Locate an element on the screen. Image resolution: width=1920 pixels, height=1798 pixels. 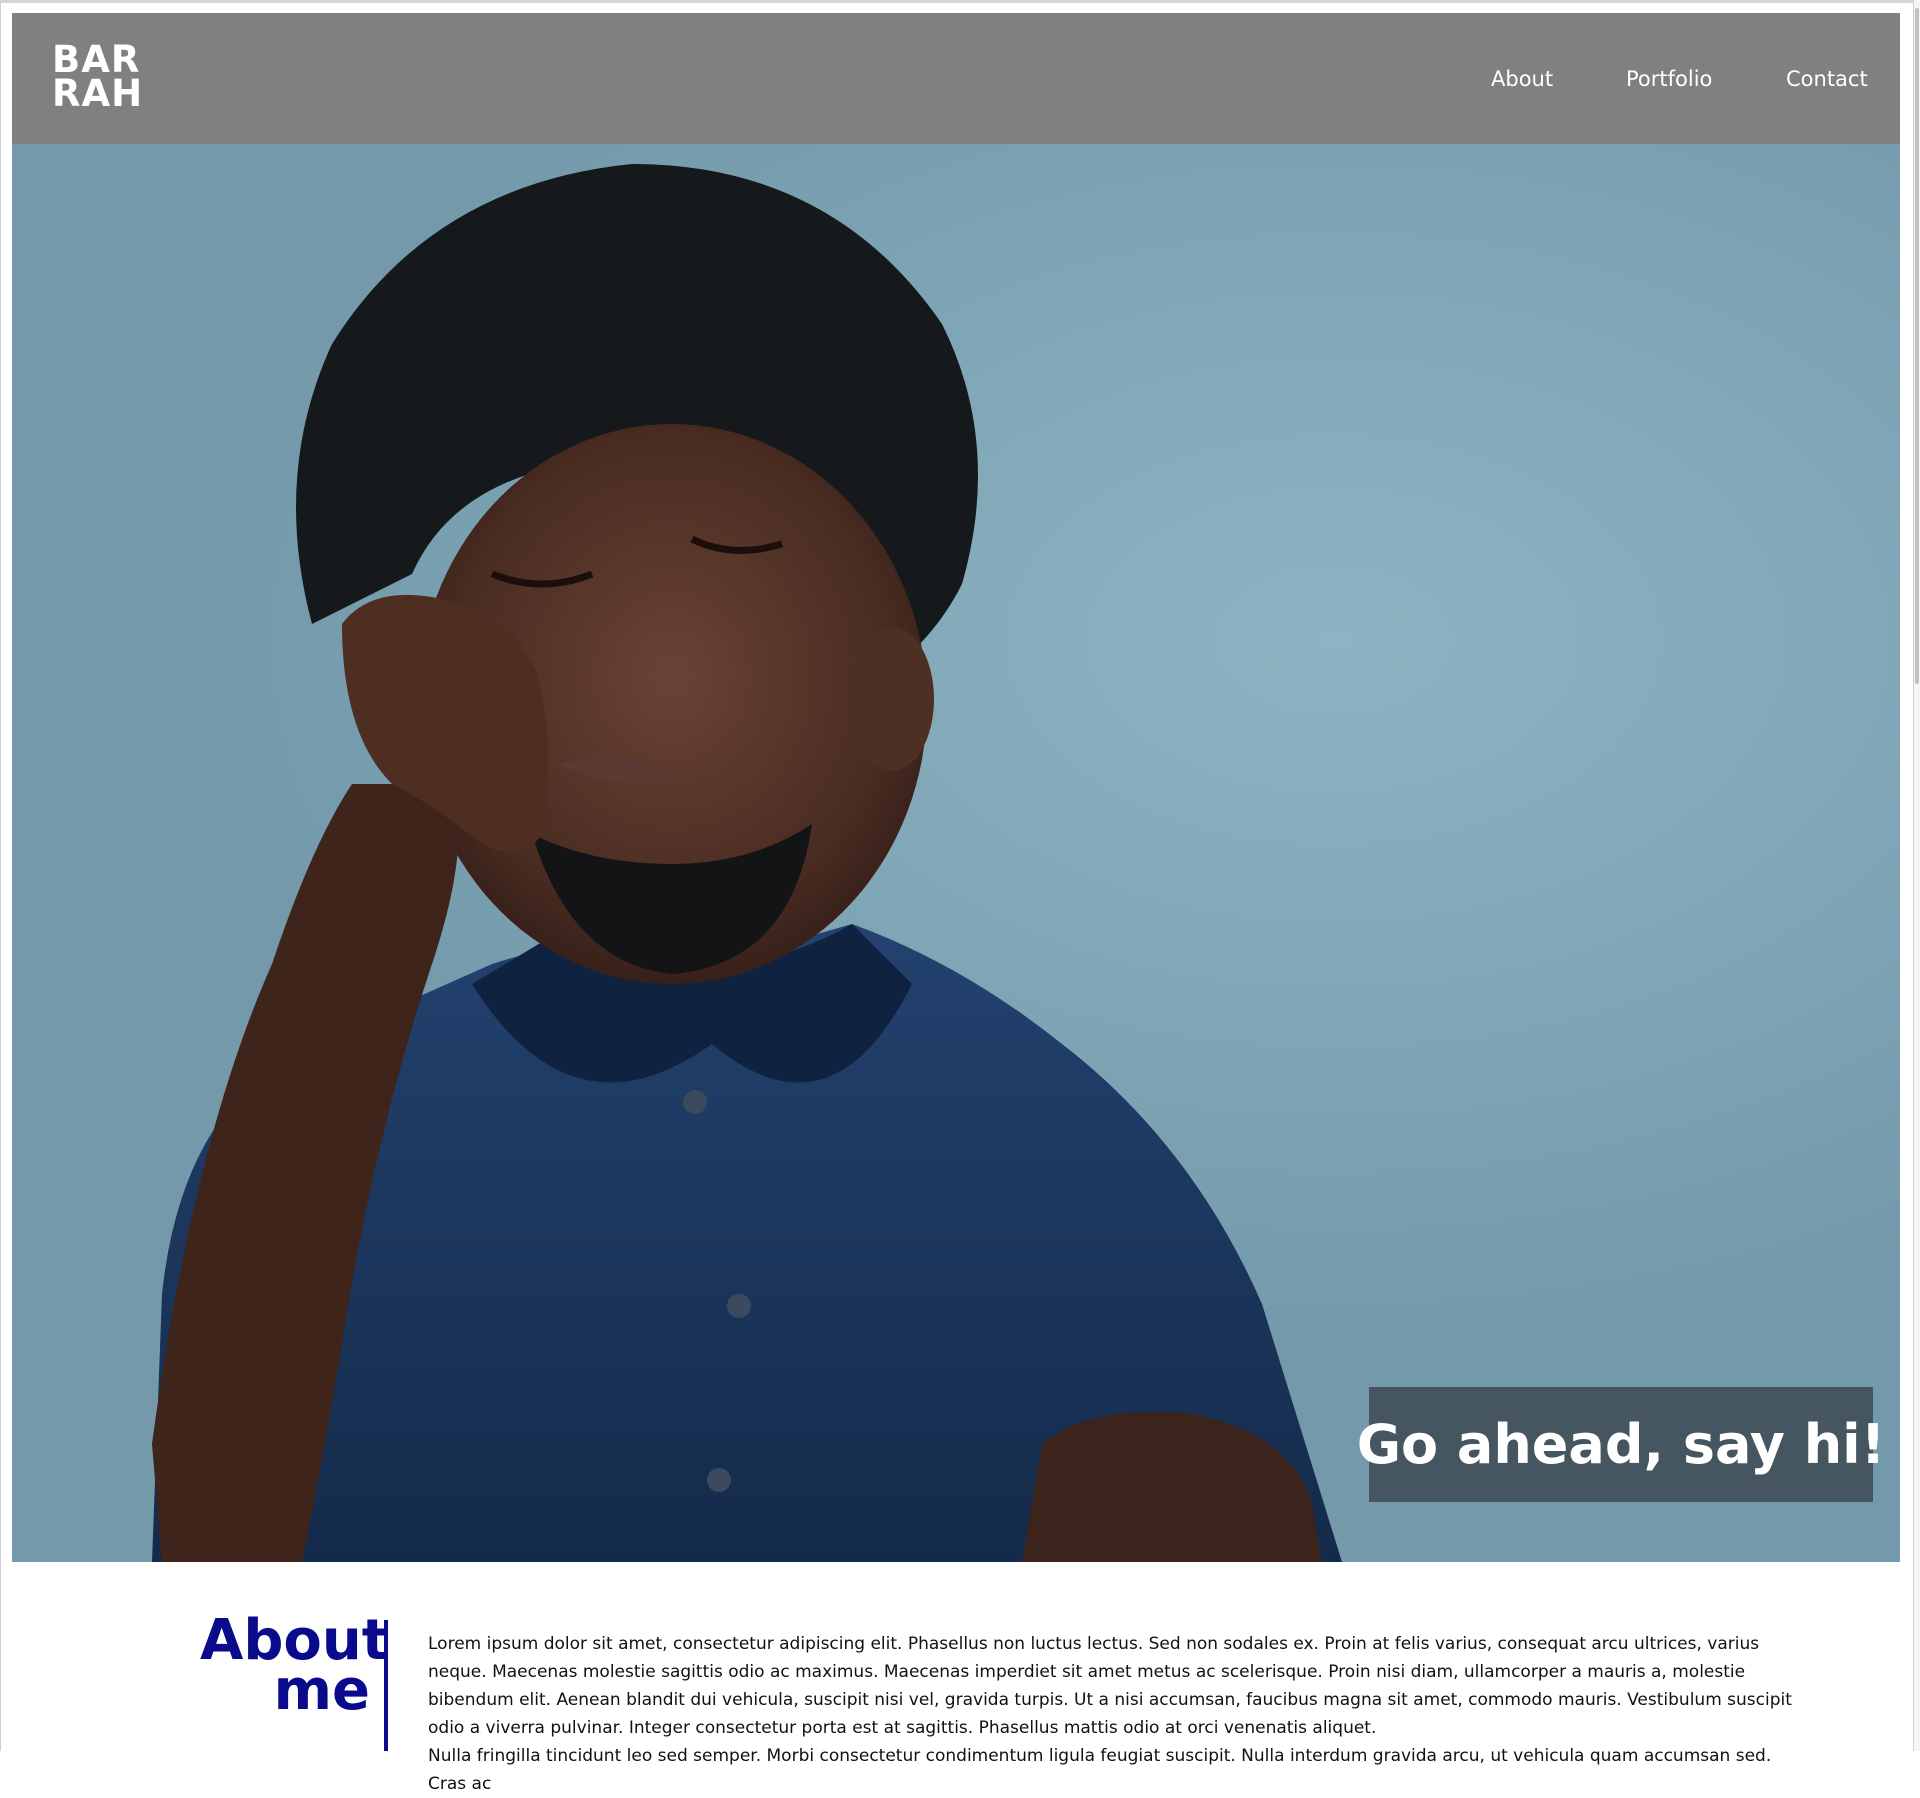
about-heading: About me is located at coordinates (294, 1668).